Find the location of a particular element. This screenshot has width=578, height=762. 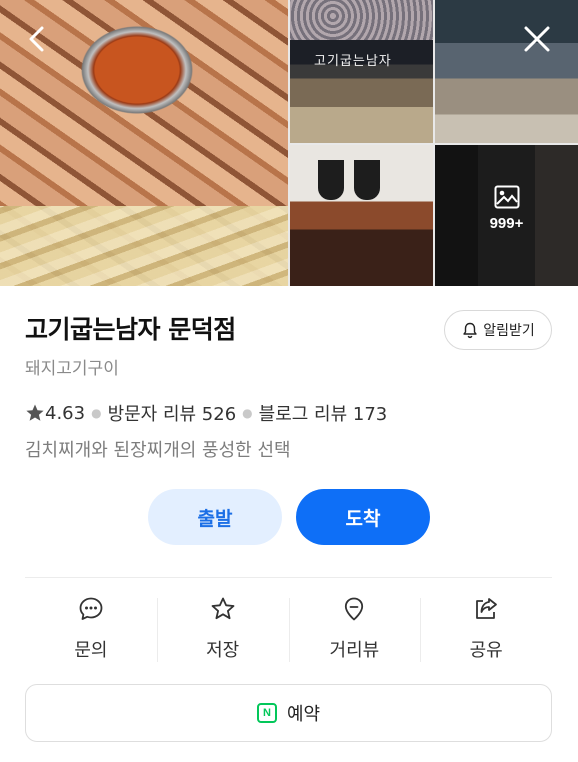

close-button is located at coordinates (537, 39).